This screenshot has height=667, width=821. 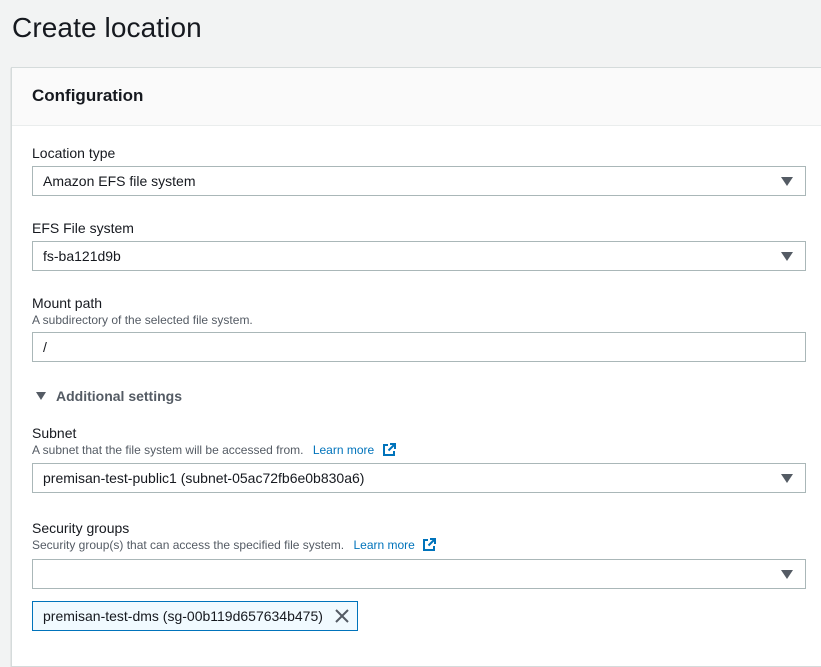 What do you see at coordinates (119, 181) in the screenshot?
I see `location-type-value: Amazon EFS file system` at bounding box center [119, 181].